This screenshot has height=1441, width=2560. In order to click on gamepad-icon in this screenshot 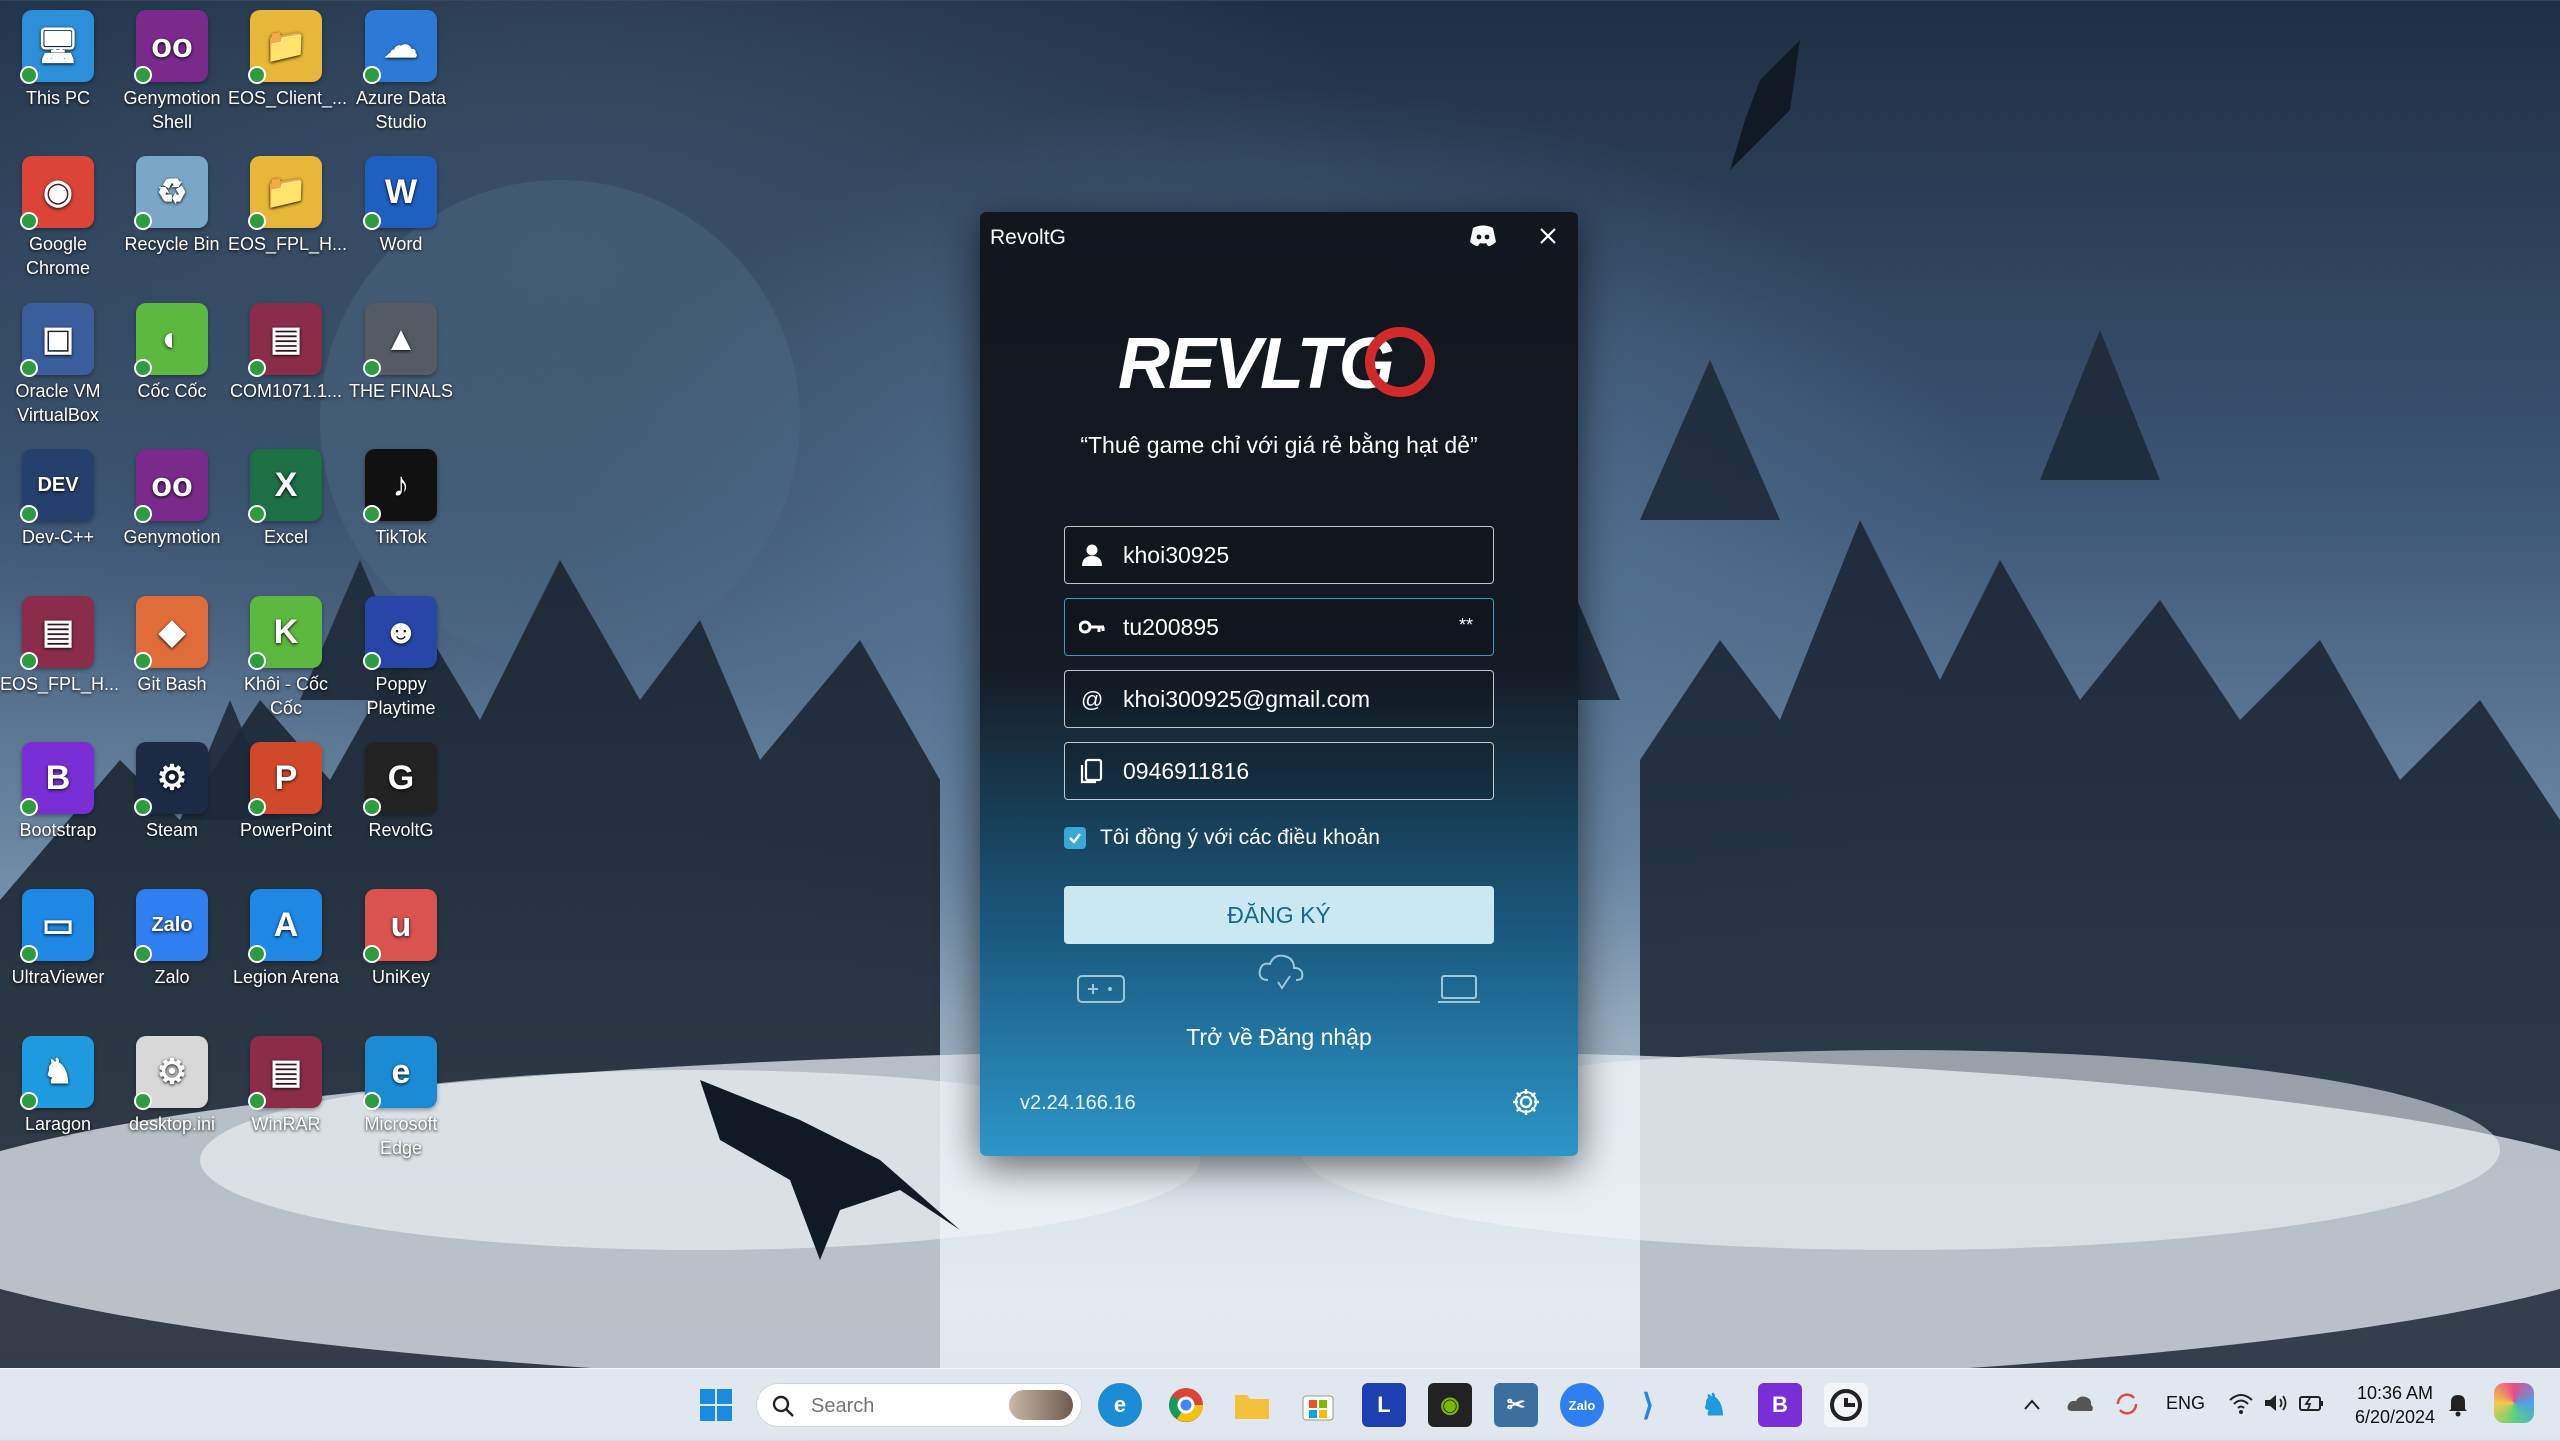, I will do `click(1101, 989)`.